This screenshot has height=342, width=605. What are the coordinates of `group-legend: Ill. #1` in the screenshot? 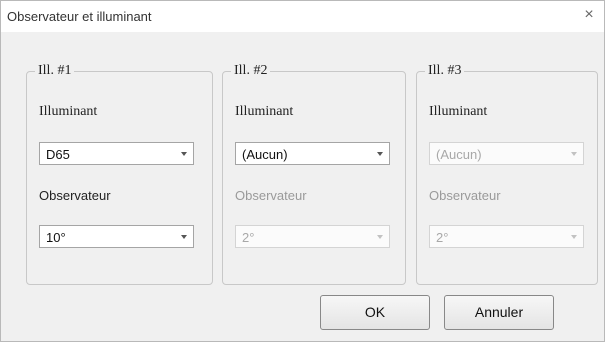 It's located at (55, 71).